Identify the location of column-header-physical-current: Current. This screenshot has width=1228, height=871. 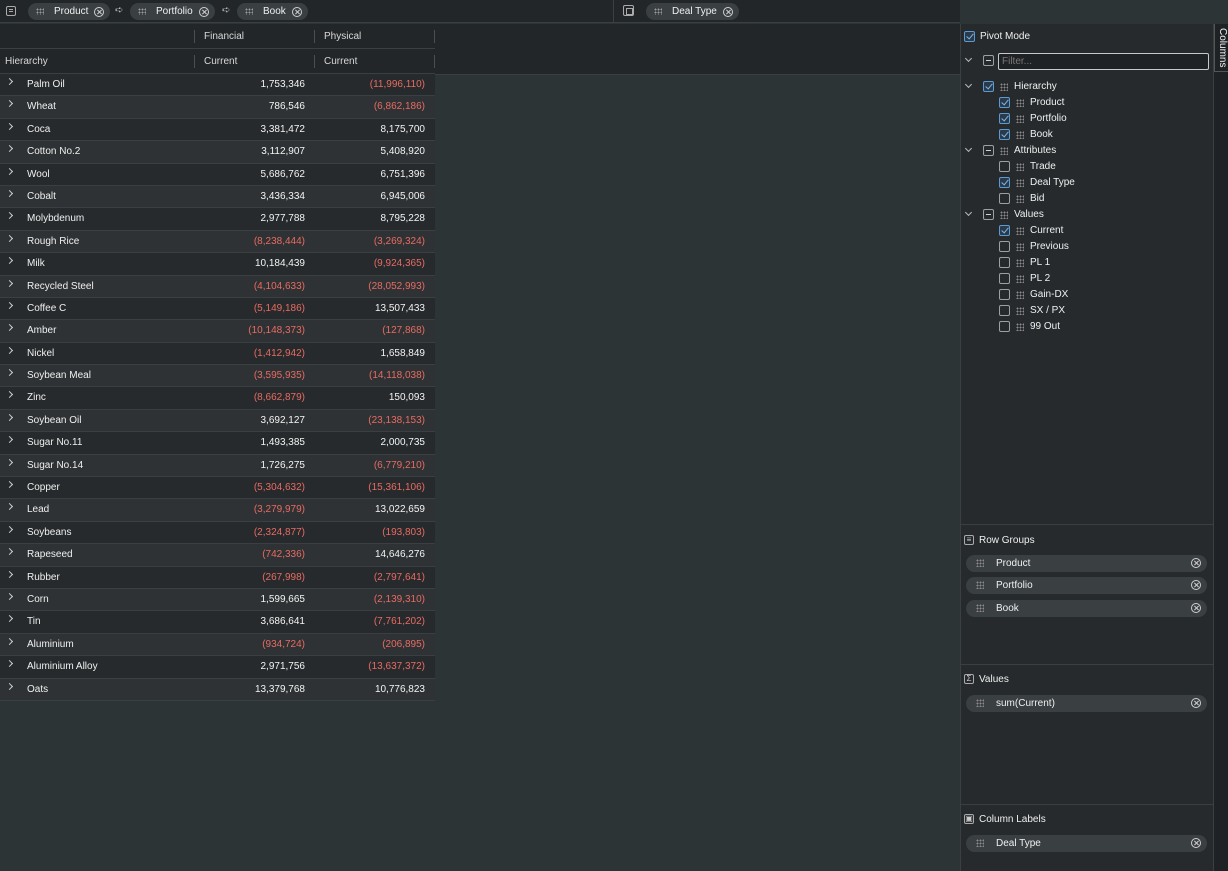
(336, 61).